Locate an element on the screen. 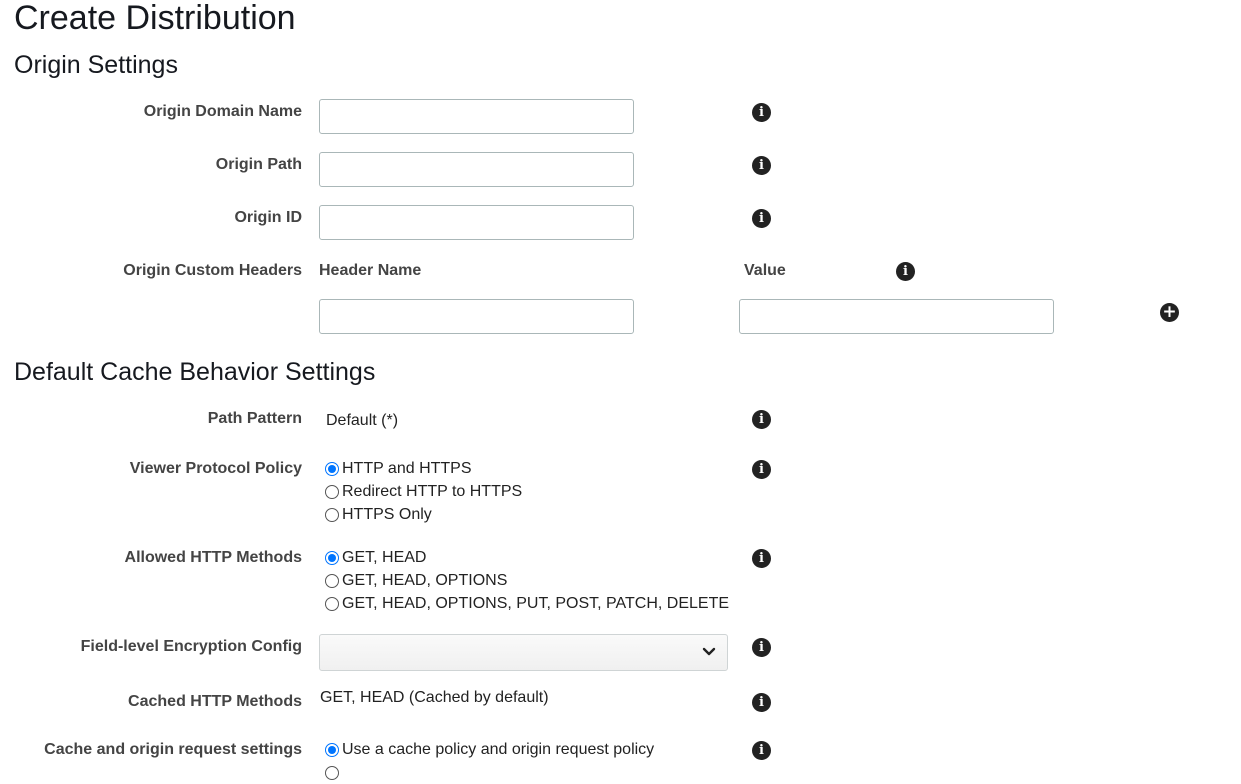 Image resolution: width=1241 pixels, height=784 pixels. origin-path-label: Origin Path is located at coordinates (258, 164).